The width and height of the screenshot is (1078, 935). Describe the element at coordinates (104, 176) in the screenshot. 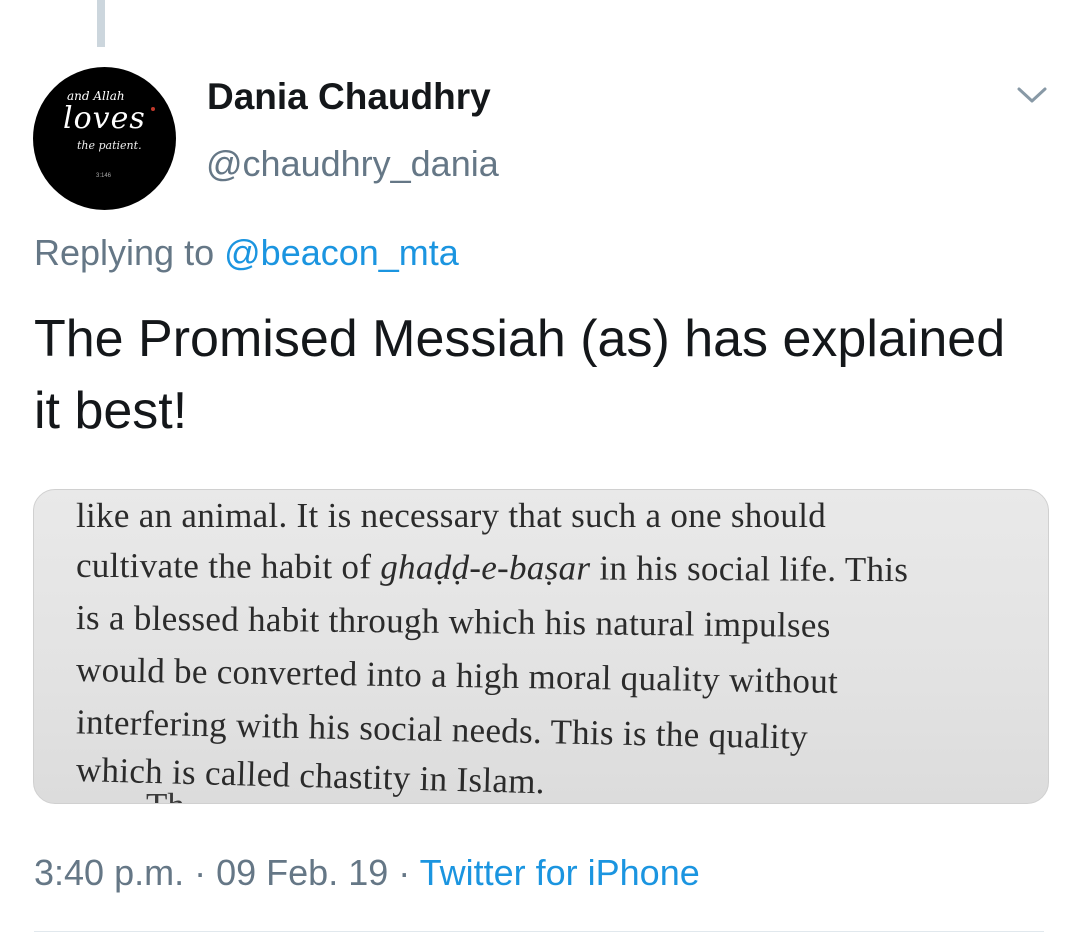

I see `avatar-text-line4: 3:146` at that location.